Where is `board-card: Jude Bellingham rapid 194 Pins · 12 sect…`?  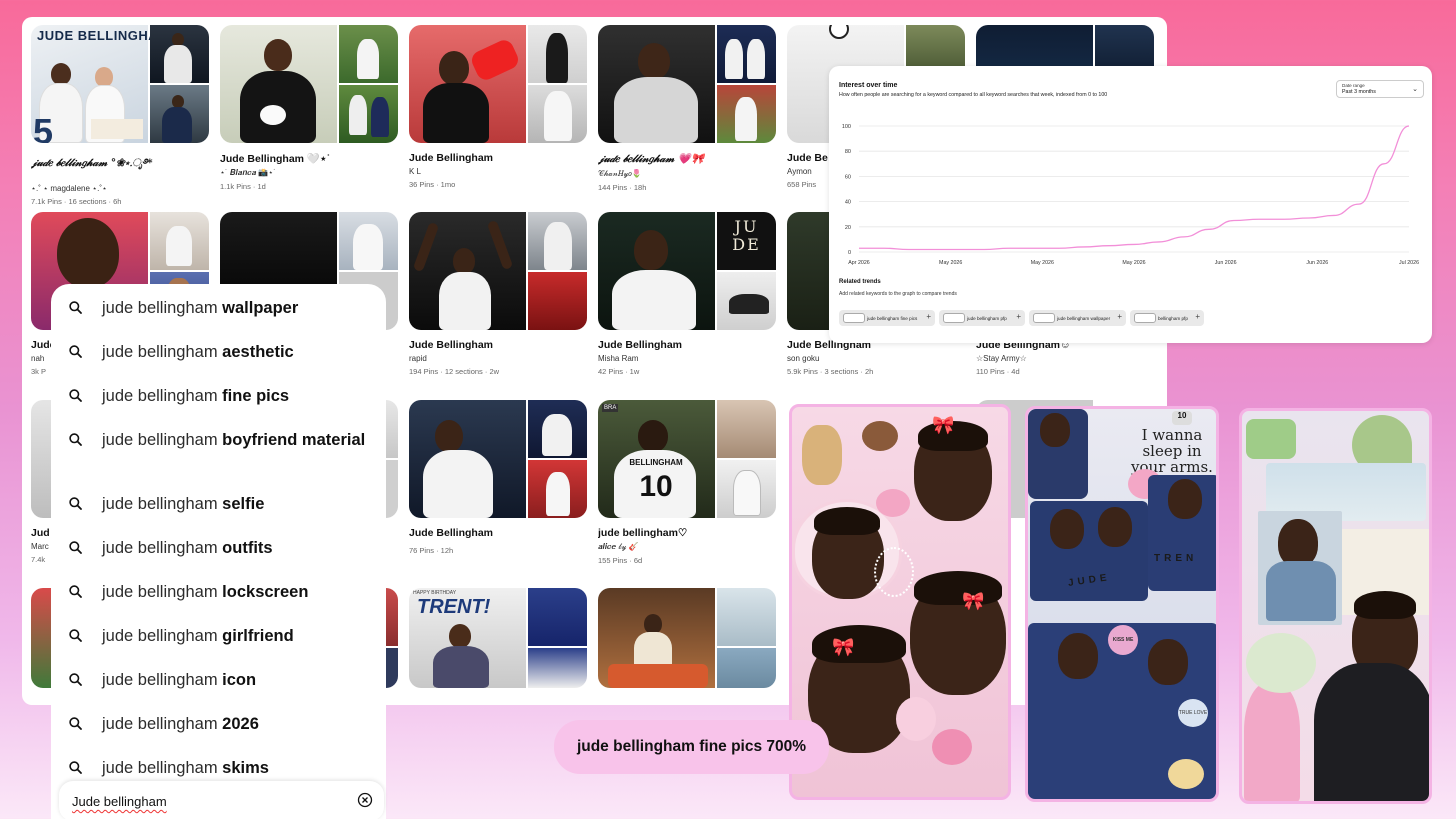
board-card: Jude Bellingham rapid 194 Pins · 12 sect… is located at coordinates (498, 294).